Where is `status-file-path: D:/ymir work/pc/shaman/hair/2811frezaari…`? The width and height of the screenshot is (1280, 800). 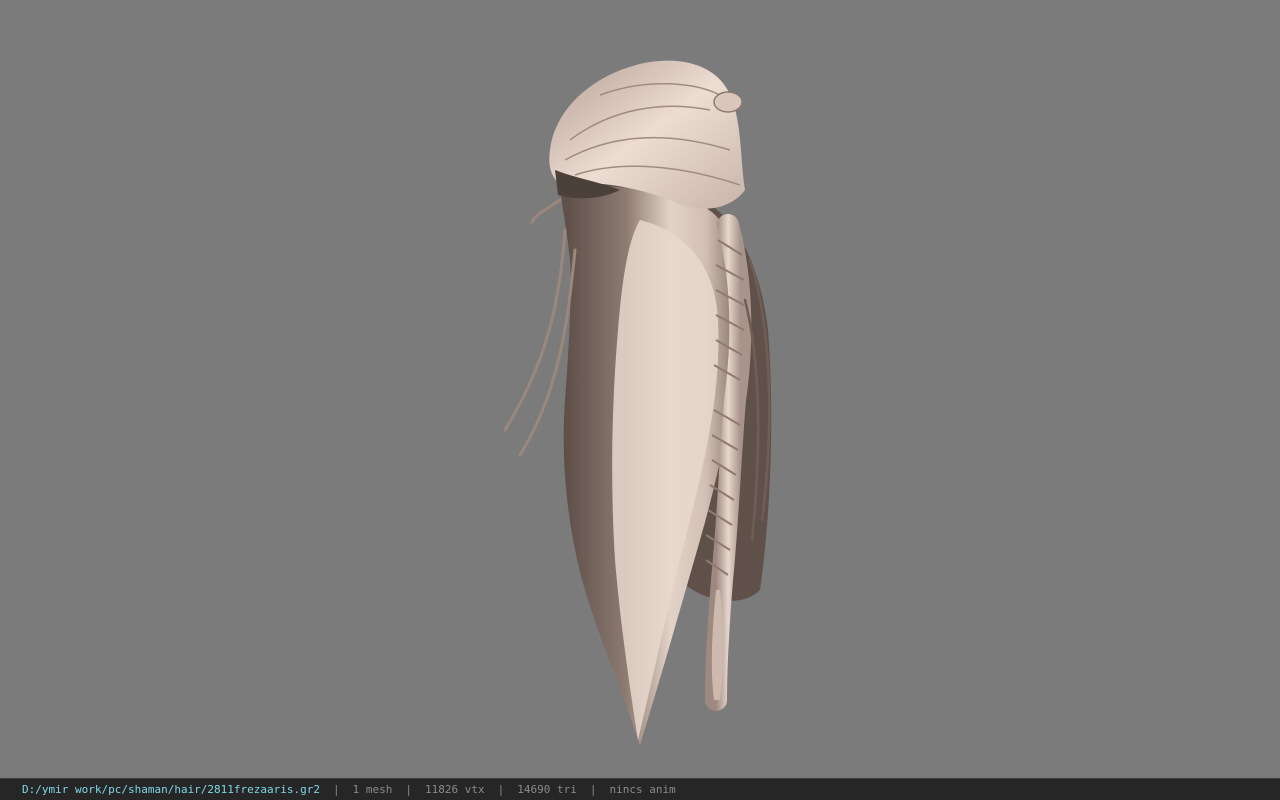
status-file-path: D:/ymir work/pc/shaman/hair/2811frezaari… is located at coordinates (171, 789).